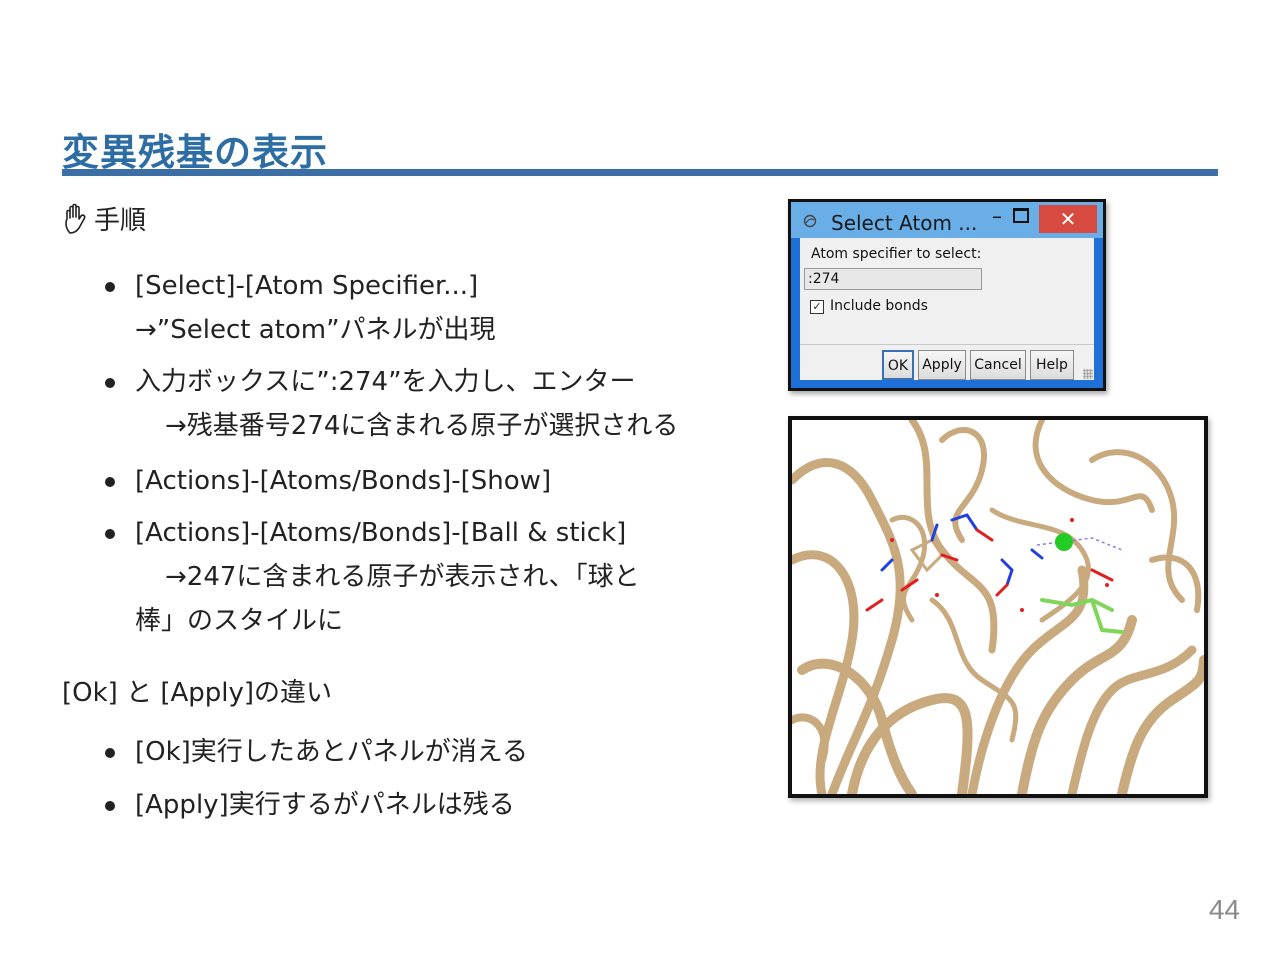  I want to click on title-divider, so click(640, 172).